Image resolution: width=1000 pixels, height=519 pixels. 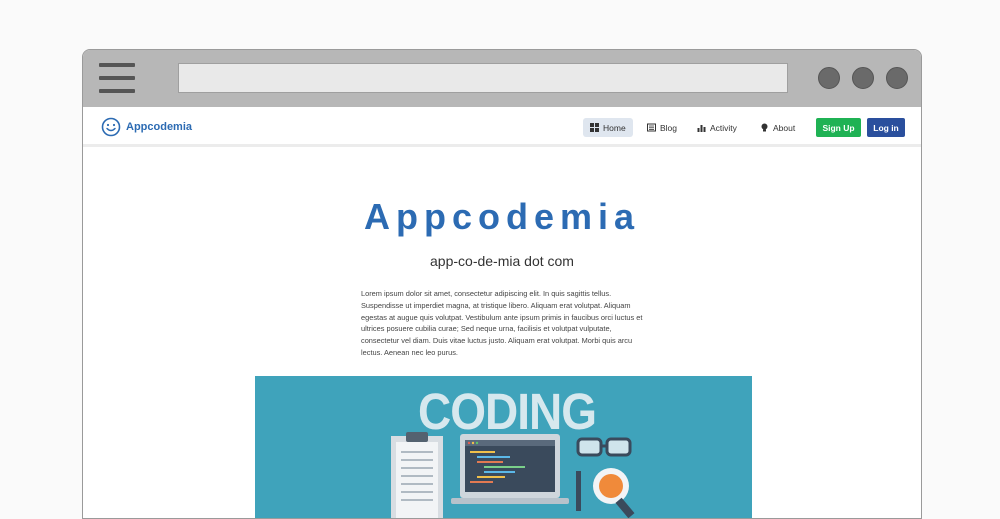 I want to click on laptop-icon, so click(x=510, y=469).